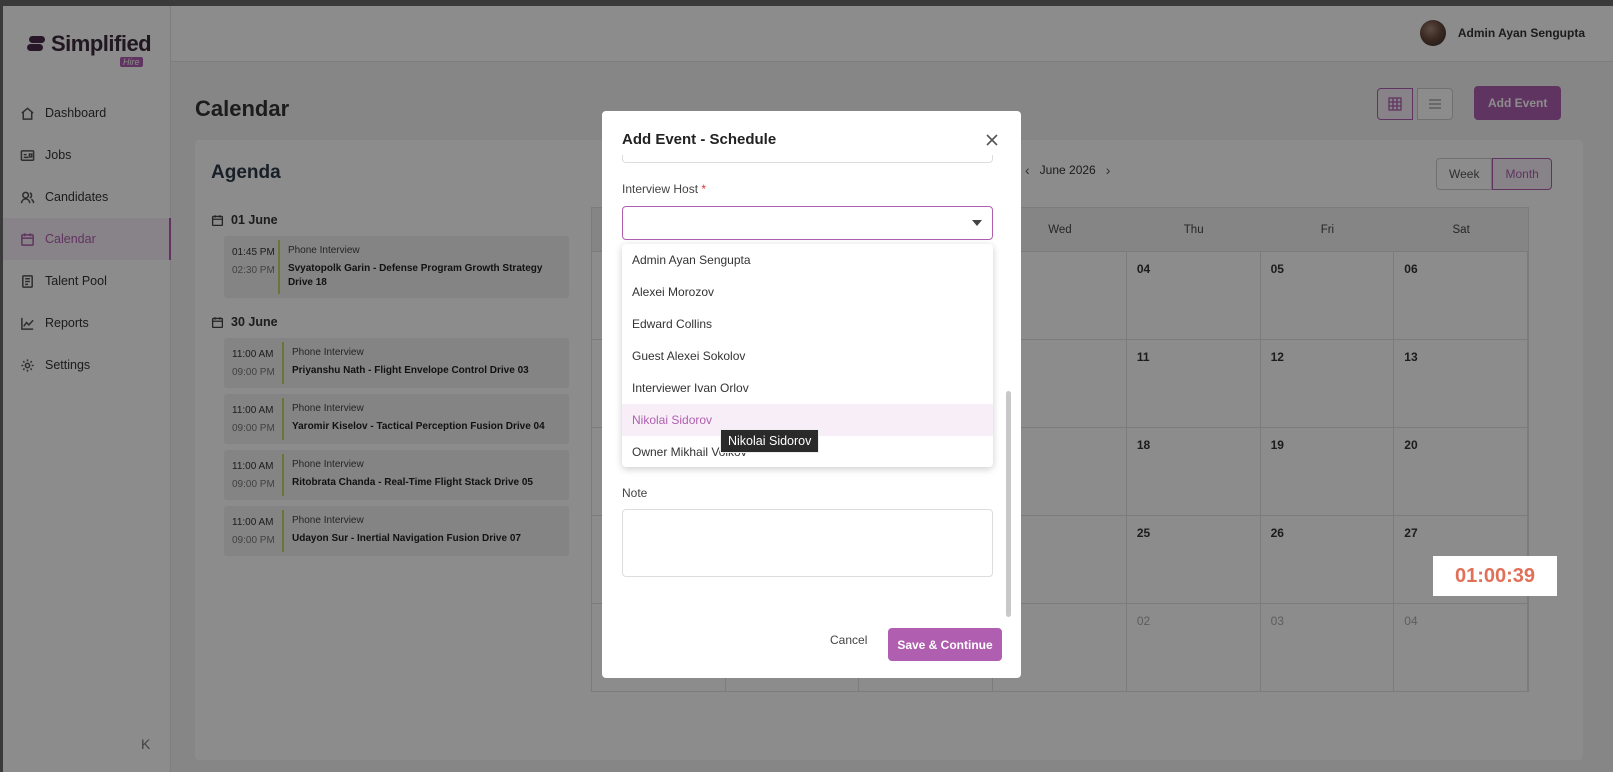  What do you see at coordinates (945, 644) in the screenshot?
I see `save-continue-button: Save & Continue` at bounding box center [945, 644].